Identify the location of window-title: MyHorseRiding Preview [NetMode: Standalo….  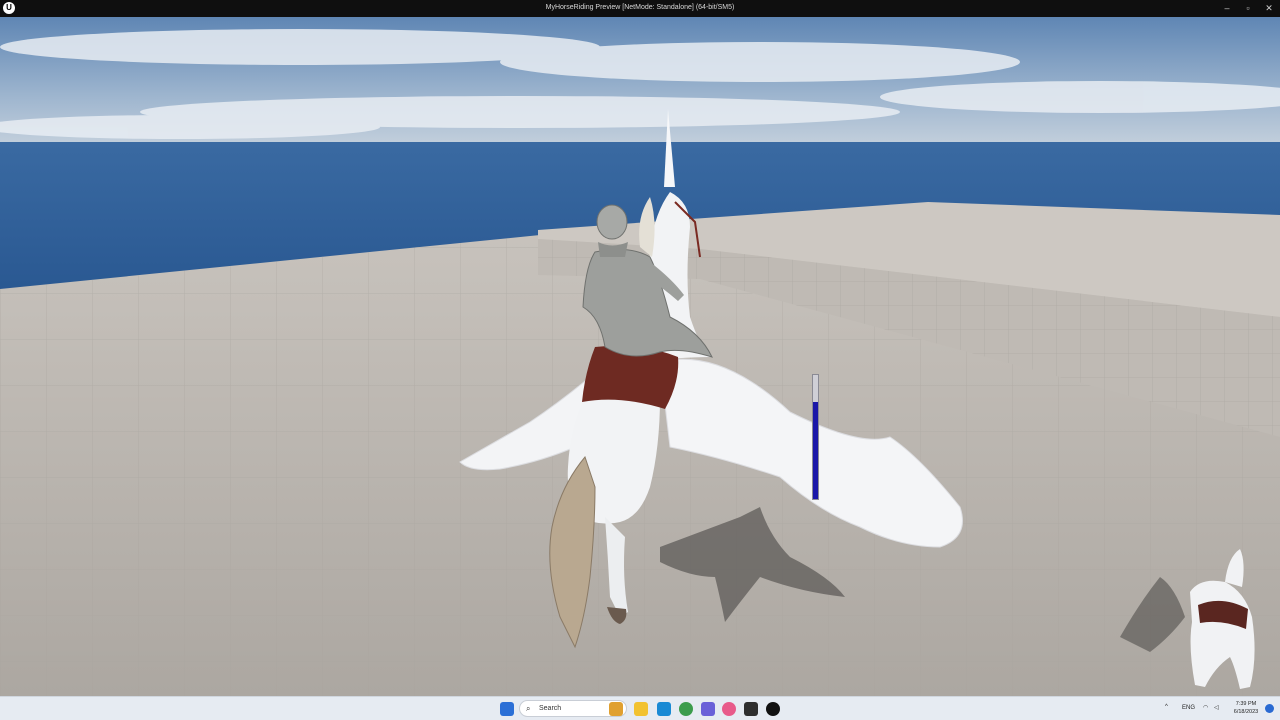
(640, 7).